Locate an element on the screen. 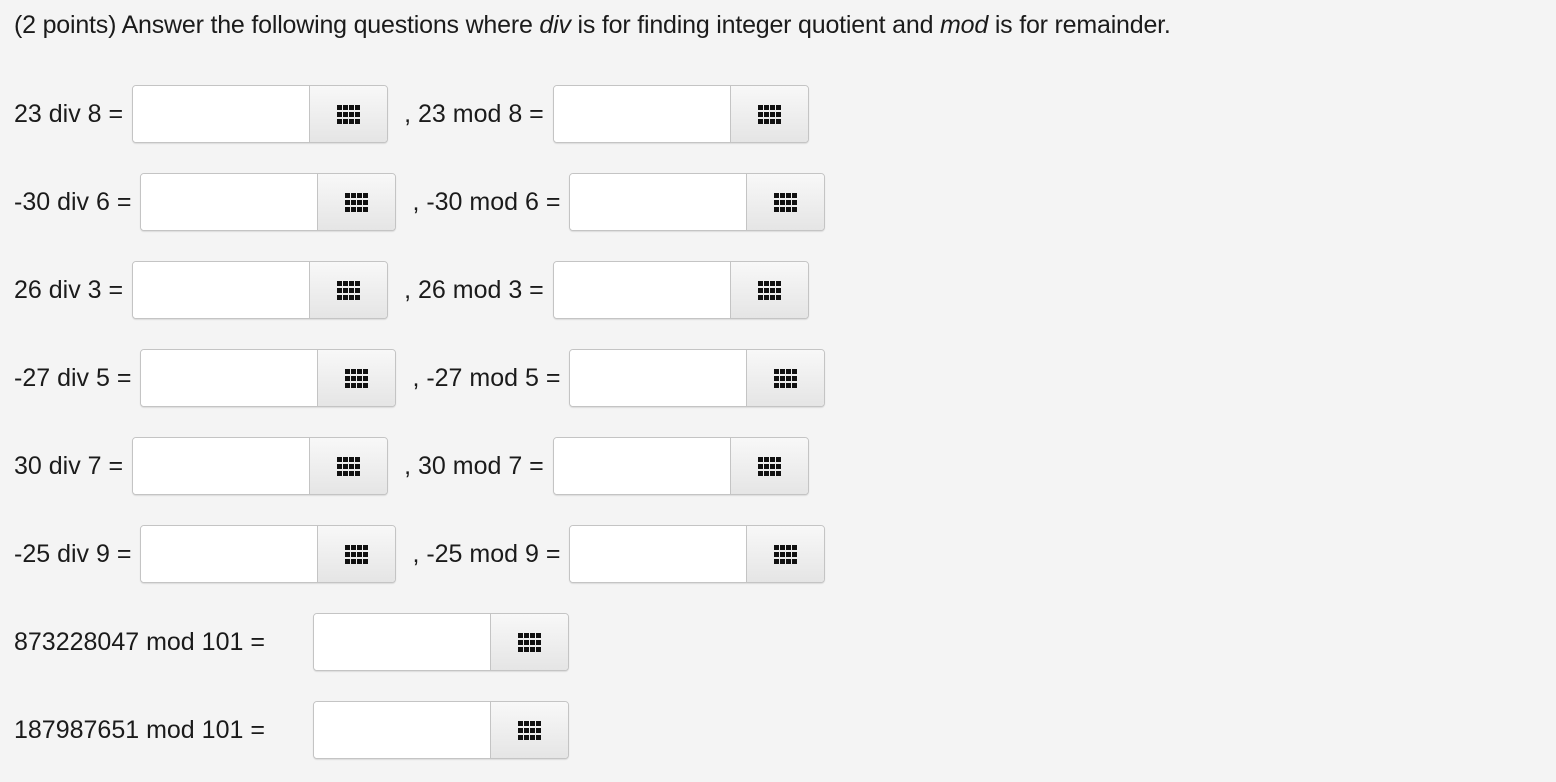 The image size is (1556, 782). div-label: 30 div 7 = is located at coordinates (69, 465).